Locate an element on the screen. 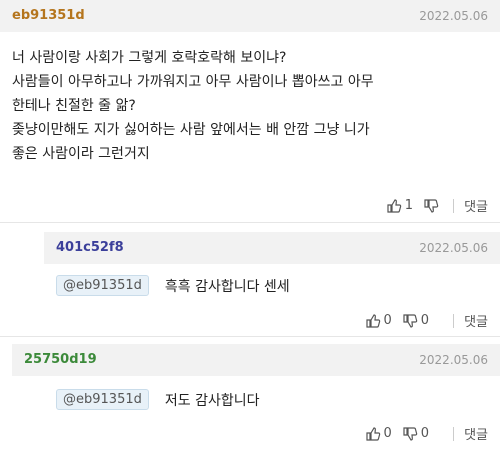 Image resolution: width=500 pixels, height=462 pixels. like-button: 1 is located at coordinates (404, 206).